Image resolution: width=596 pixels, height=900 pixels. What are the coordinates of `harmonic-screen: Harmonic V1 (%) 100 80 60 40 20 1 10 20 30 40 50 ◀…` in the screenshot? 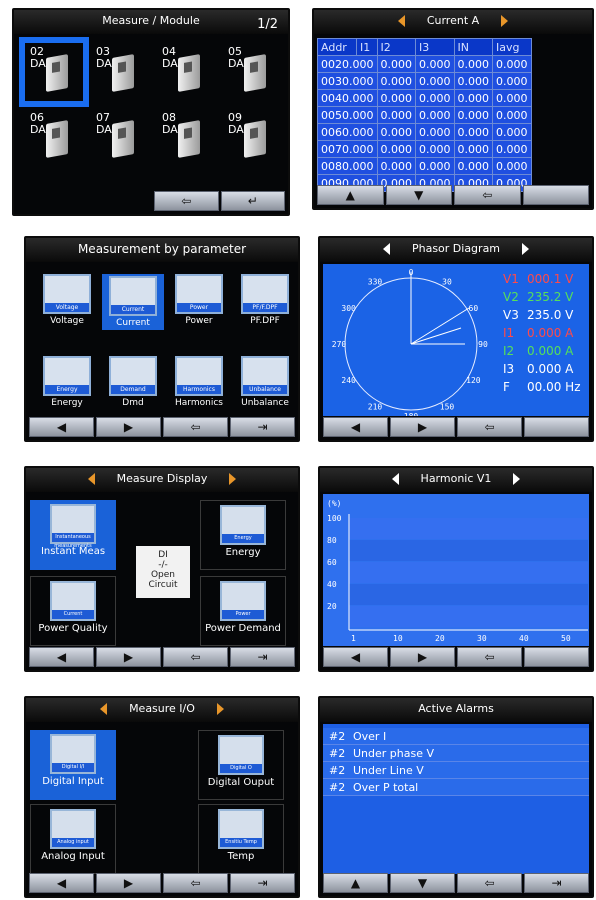 It's located at (456, 569).